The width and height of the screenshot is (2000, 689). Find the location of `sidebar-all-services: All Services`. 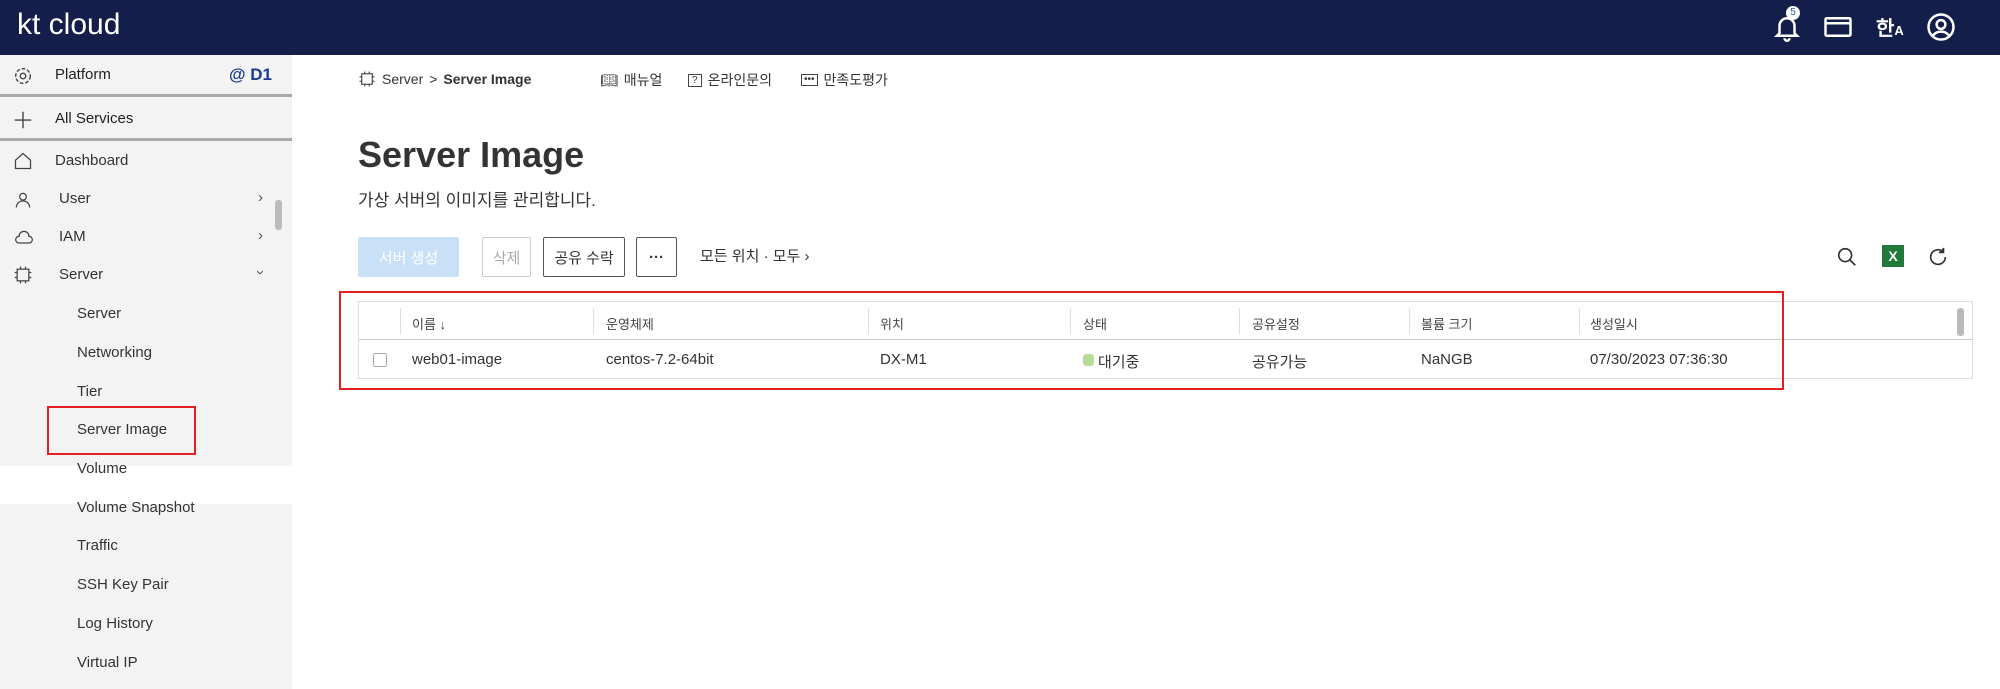

sidebar-all-services: All Services is located at coordinates (146, 120).